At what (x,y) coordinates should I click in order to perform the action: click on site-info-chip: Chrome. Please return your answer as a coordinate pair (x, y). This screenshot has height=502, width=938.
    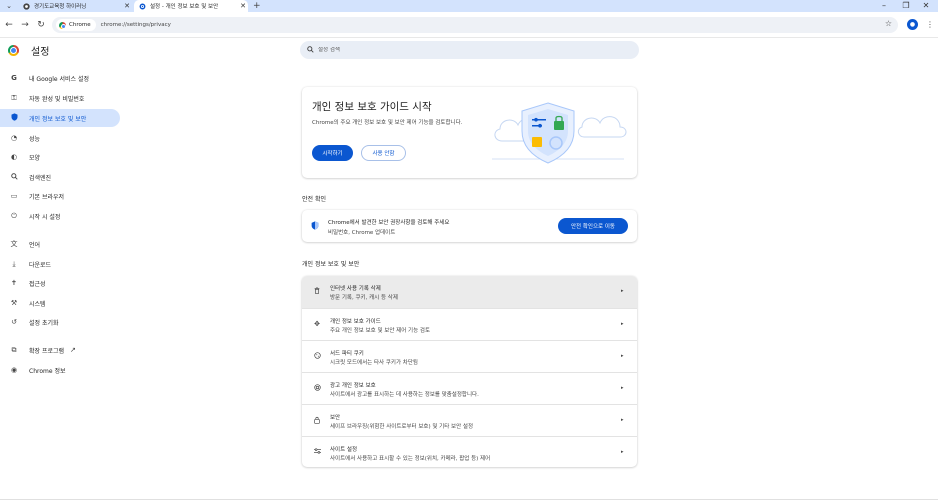
    Looking at the image, I should click on (76, 25).